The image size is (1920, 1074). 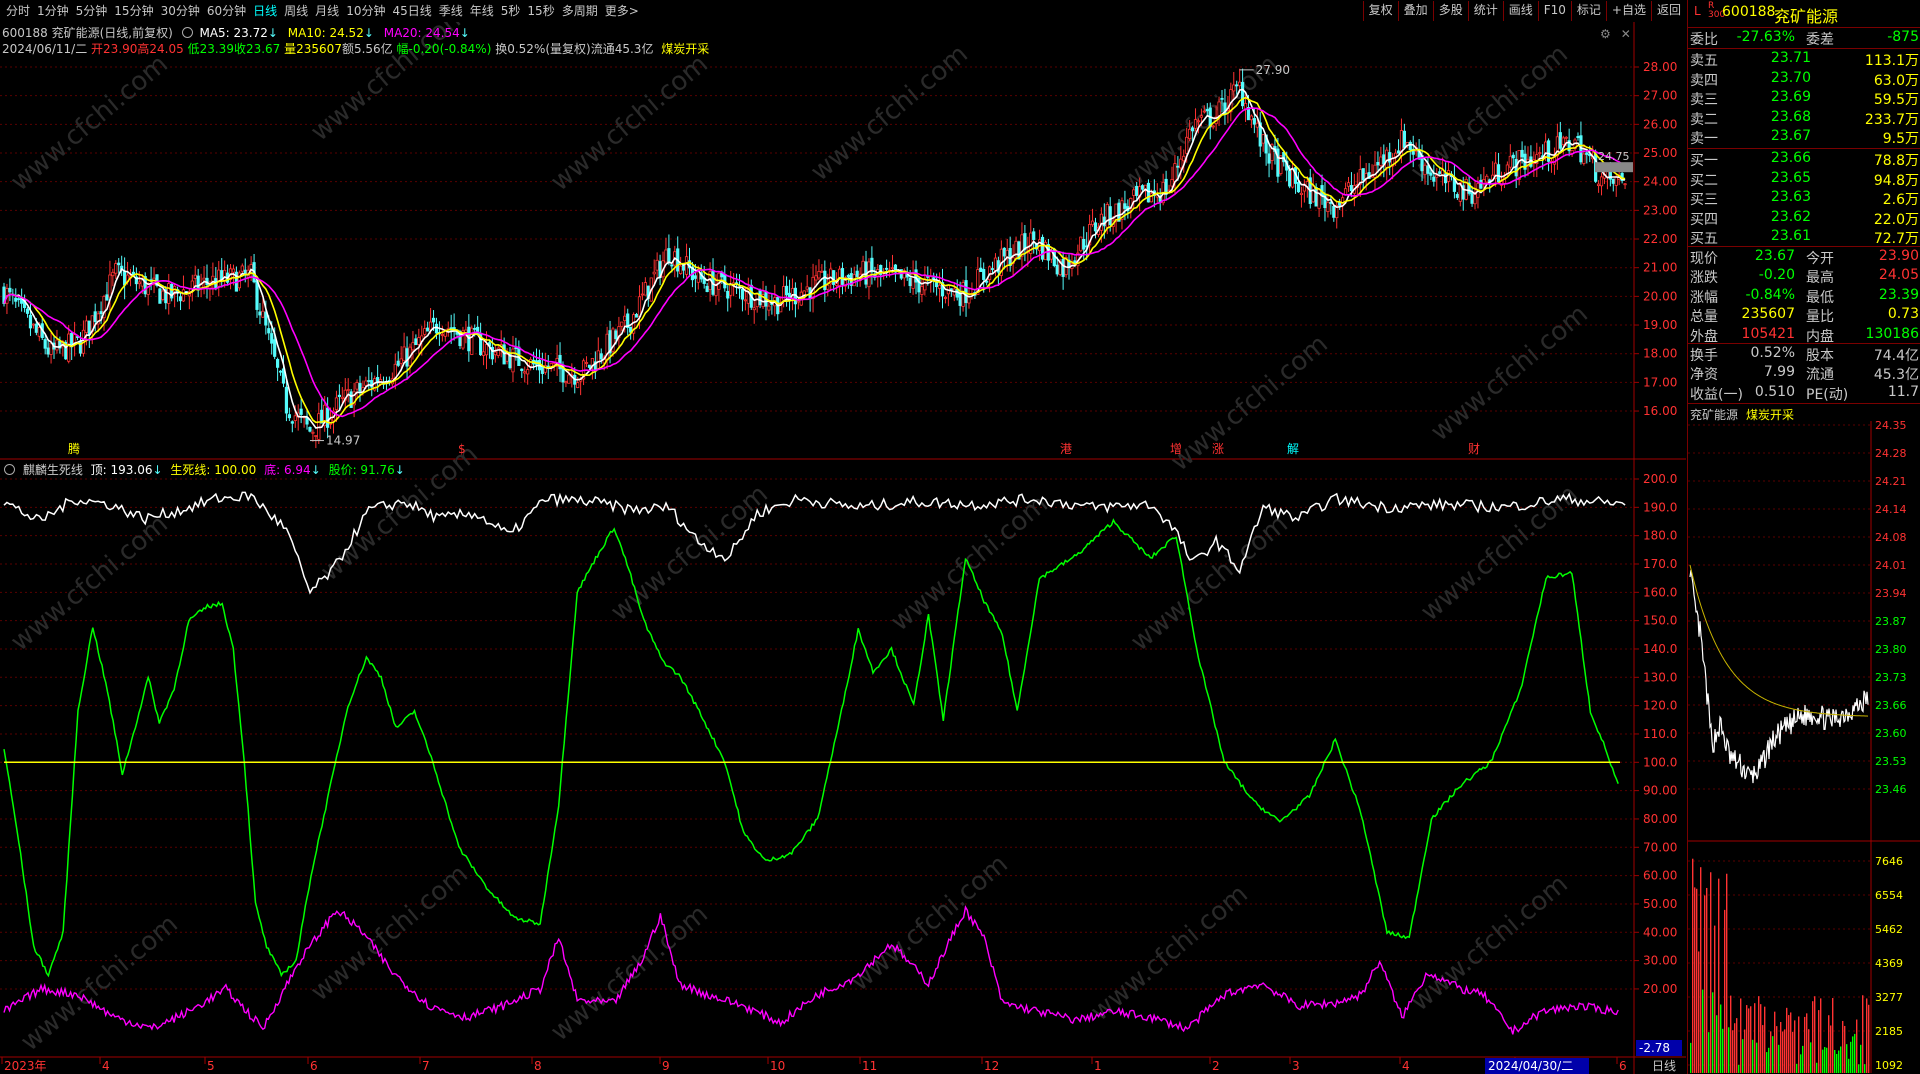 I want to click on tool-button: 返回, so click(x=1668, y=11).